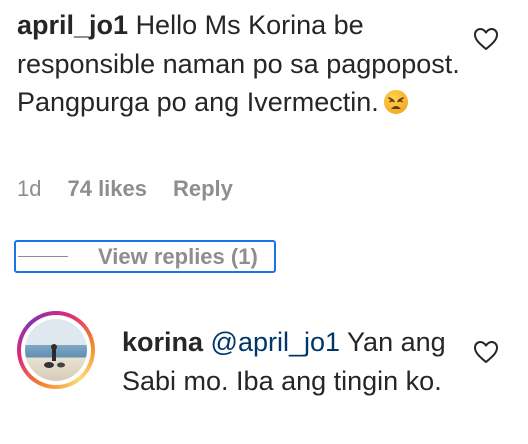 The height and width of the screenshot is (444, 528). Describe the element at coordinates (43, 256) in the screenshot. I see `replies-divider-line` at that location.